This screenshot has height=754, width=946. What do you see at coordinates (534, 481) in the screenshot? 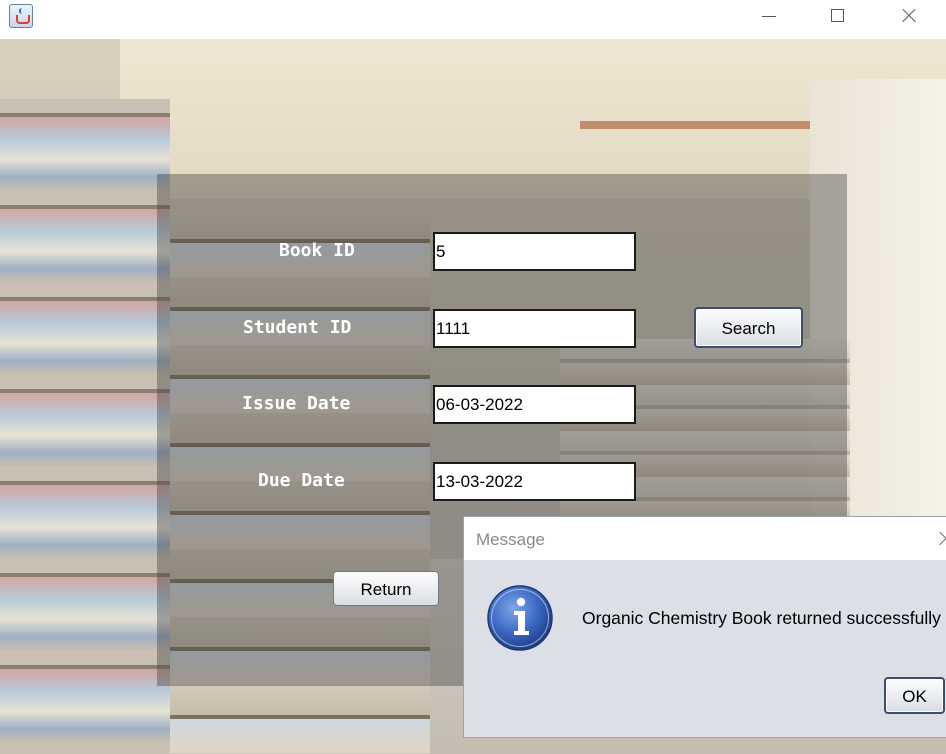
I see `due-date-field` at bounding box center [534, 481].